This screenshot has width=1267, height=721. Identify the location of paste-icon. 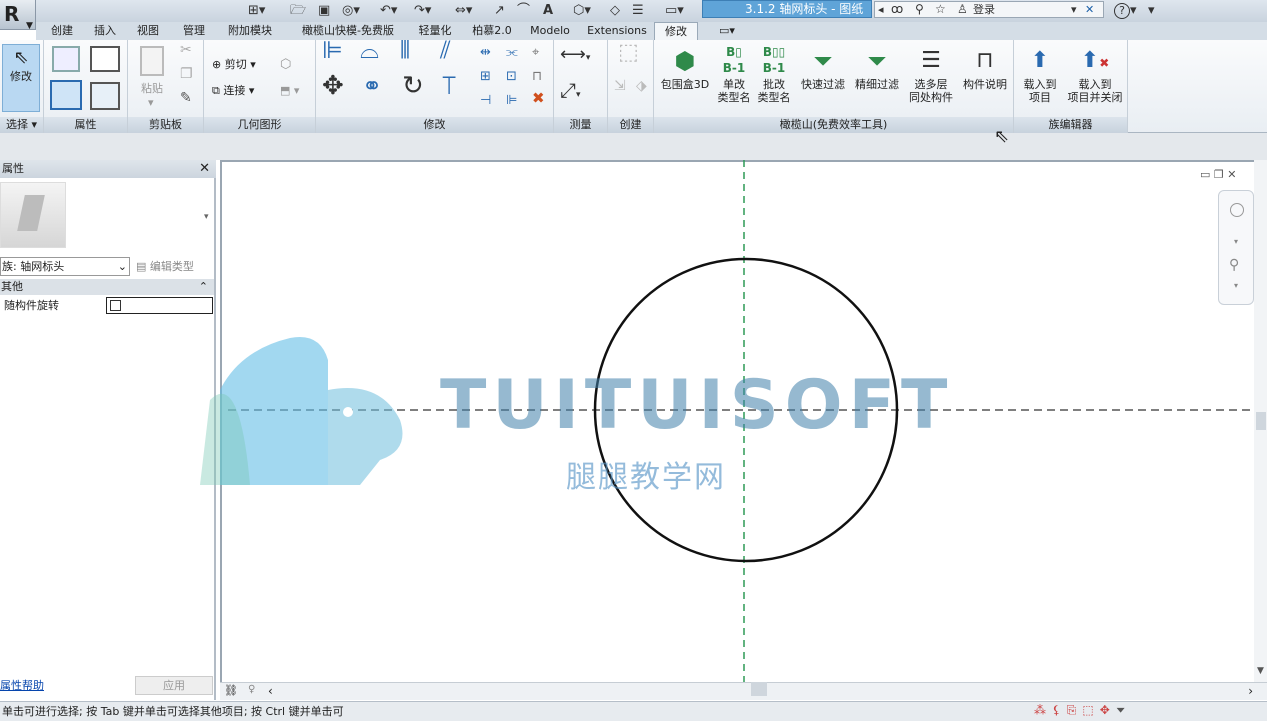
(152, 61).